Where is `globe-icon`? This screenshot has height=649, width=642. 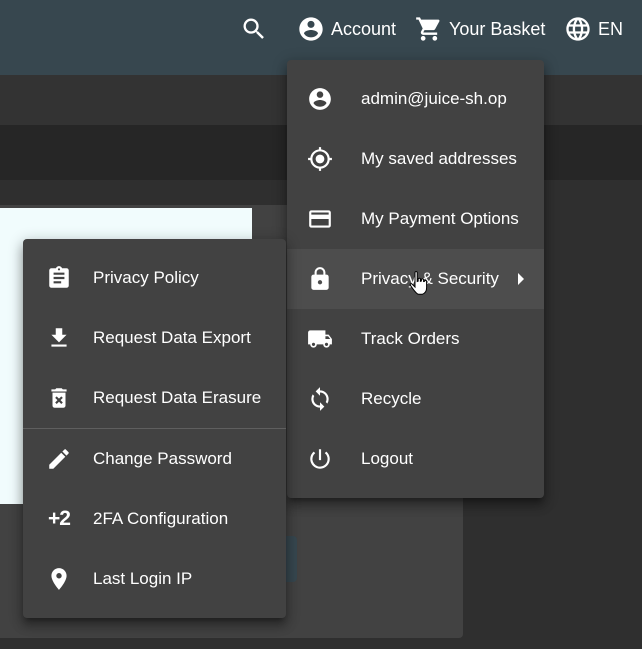 globe-icon is located at coordinates (578, 29).